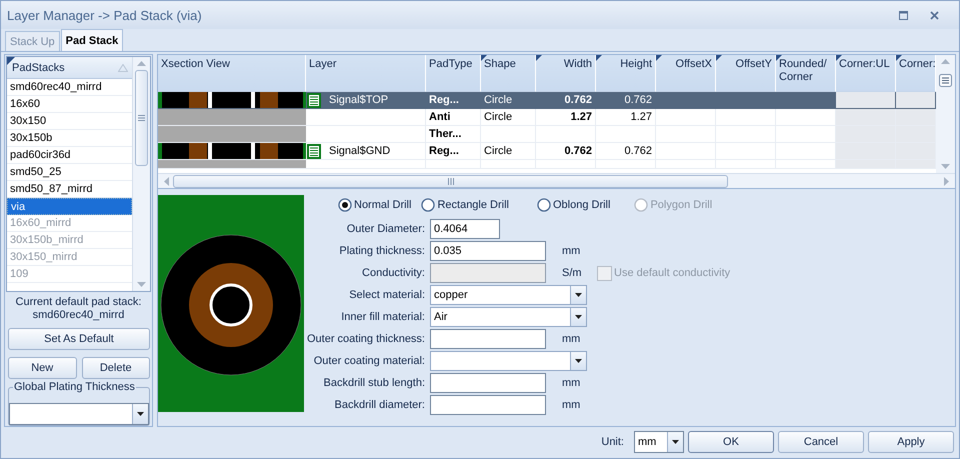  I want to click on list-item: via, so click(69, 206).